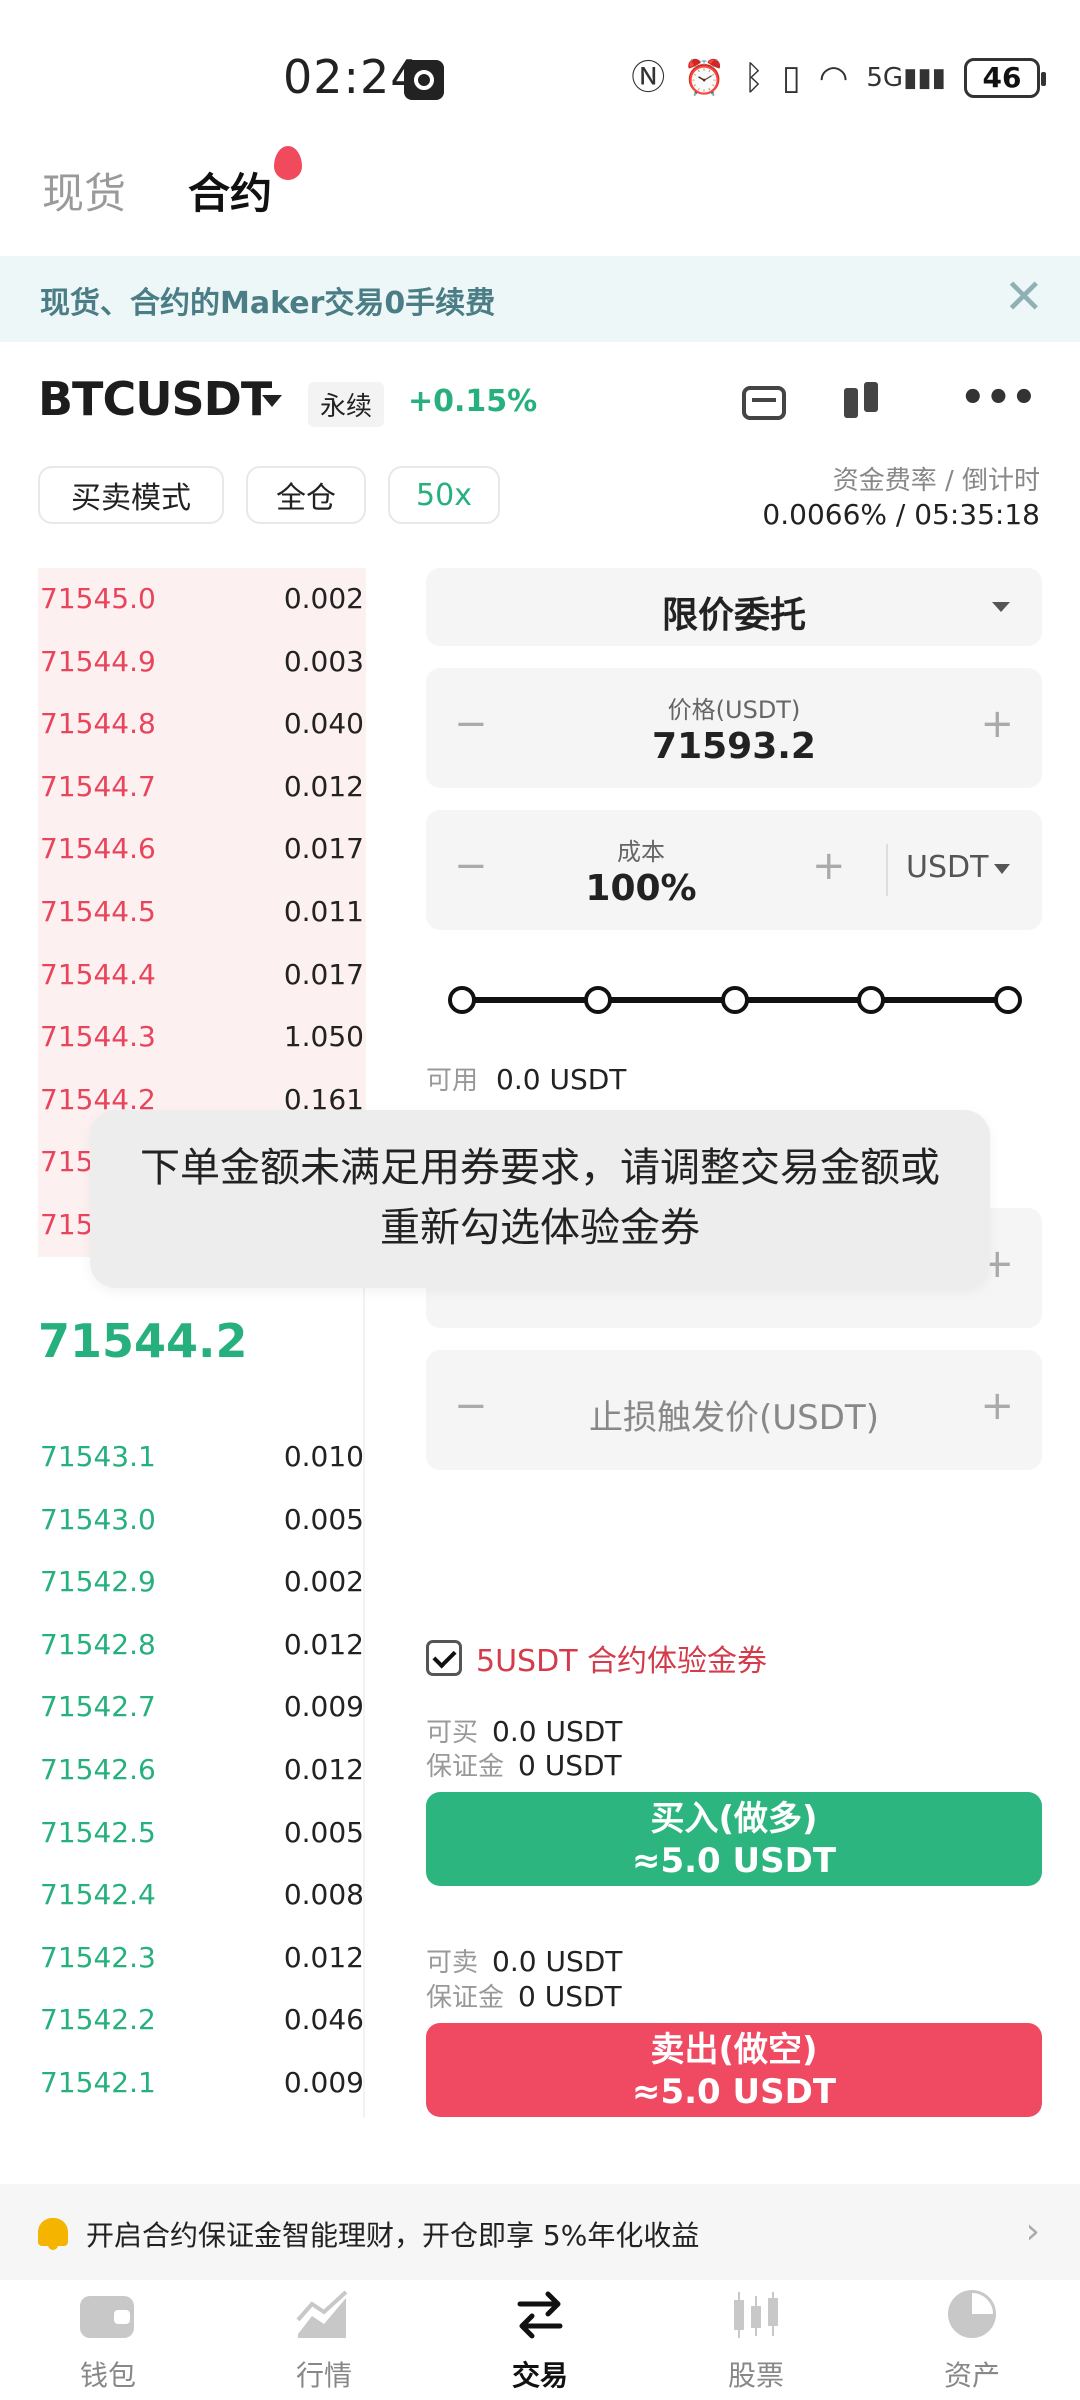  What do you see at coordinates (98, 1582) in the screenshot?
I see `bid-price: 71542.9` at bounding box center [98, 1582].